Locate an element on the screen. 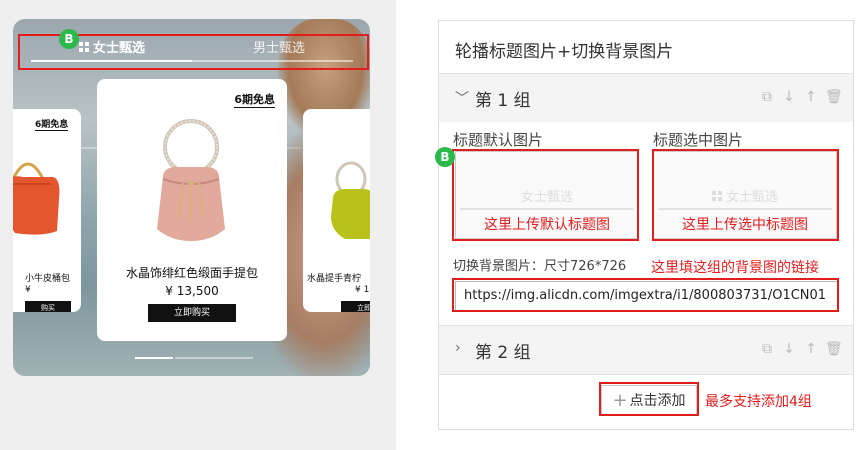  product-card-right: 水晶提手青柠 ¥ 1 立即 is located at coordinates (336, 210).